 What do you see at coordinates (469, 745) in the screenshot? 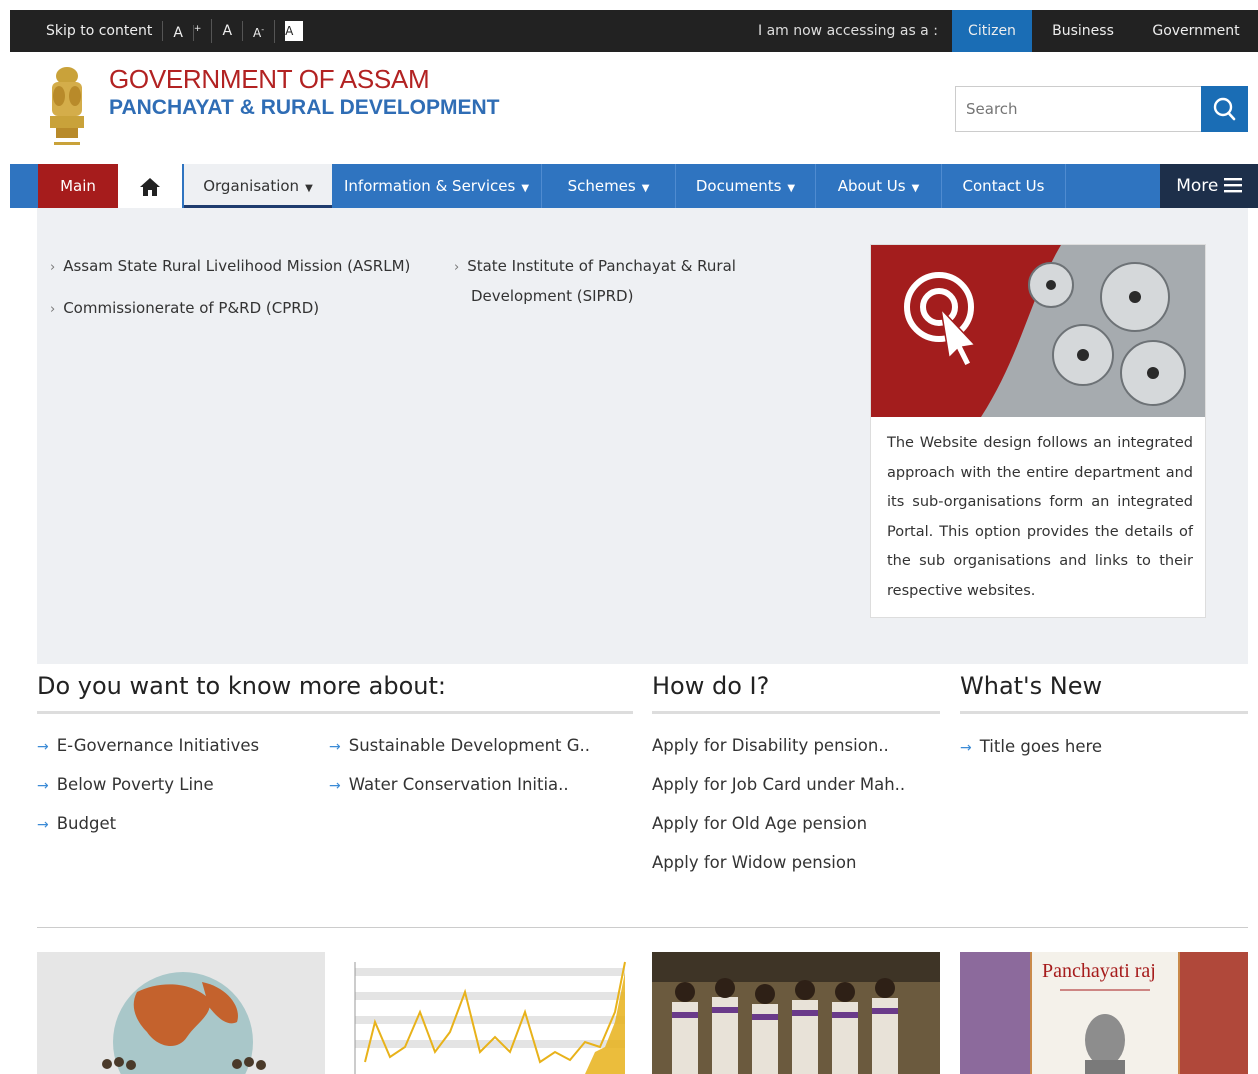
I see `know-more-link-label: Sustainable Development G..` at bounding box center [469, 745].